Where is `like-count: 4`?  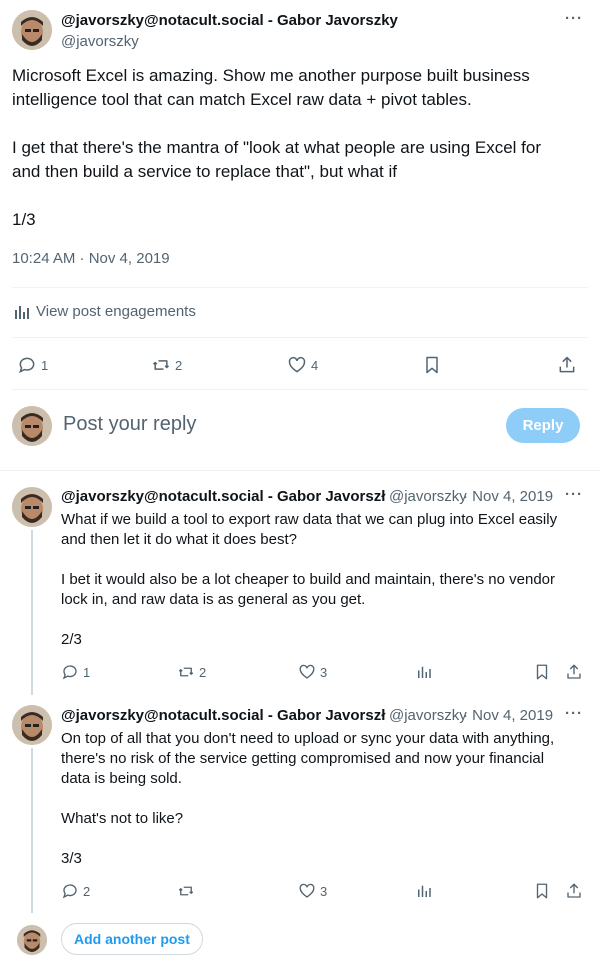
like-count: 4 is located at coordinates (315, 365).